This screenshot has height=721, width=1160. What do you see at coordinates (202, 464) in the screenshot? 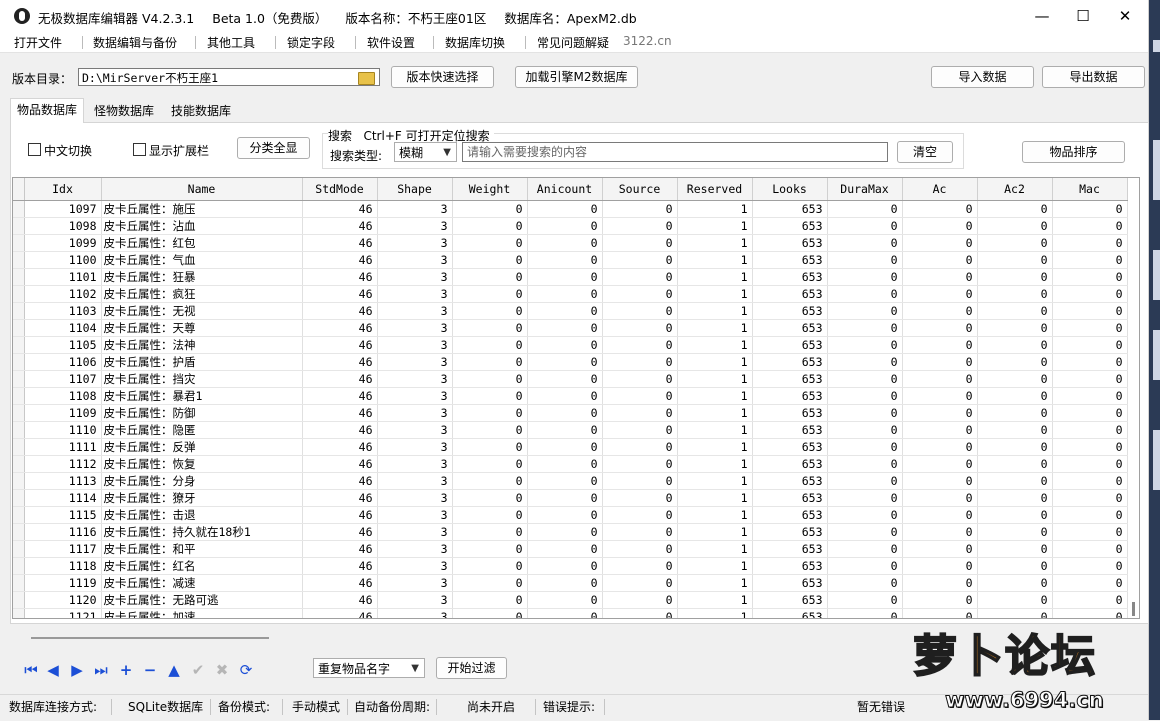
I see `name-cell: 皮卡丘属性：恢复` at bounding box center [202, 464].